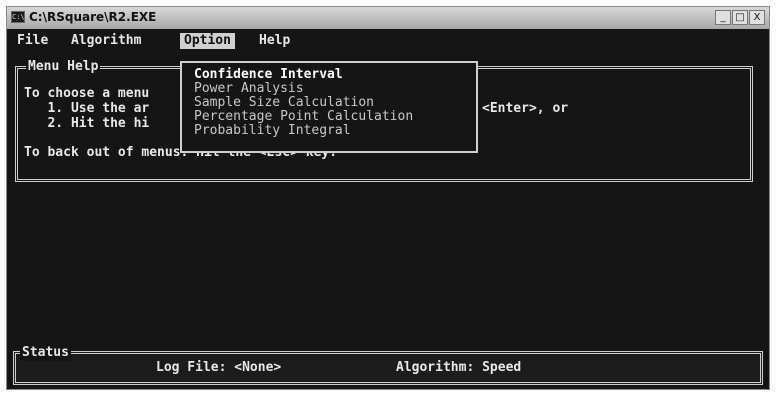 This screenshot has width=776, height=395. Describe the element at coordinates (87, 123) in the screenshot. I see `help-line-3: 2. Hit the hi` at that location.